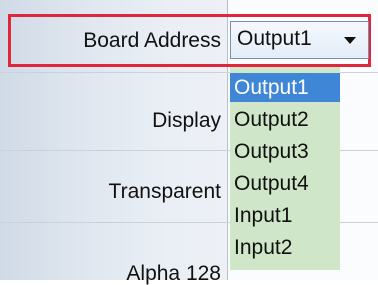 The image size is (378, 285). What do you see at coordinates (285, 247) in the screenshot?
I see `option-input2: Input2` at bounding box center [285, 247].